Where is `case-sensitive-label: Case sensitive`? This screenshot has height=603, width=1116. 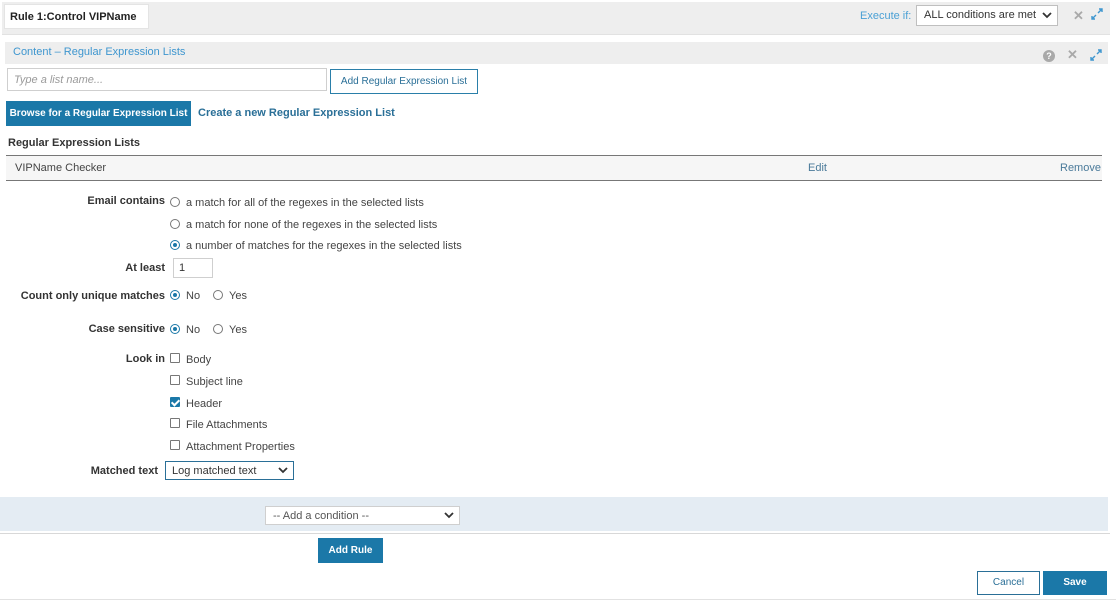 case-sensitive-label: Case sensitive is located at coordinates (126, 329).